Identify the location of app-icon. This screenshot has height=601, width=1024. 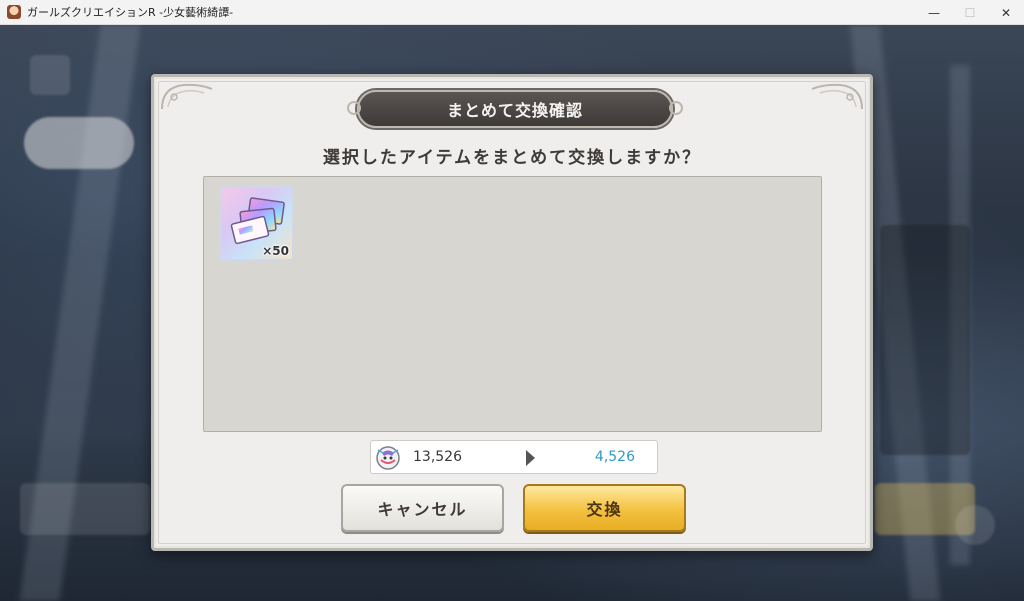
(14, 12).